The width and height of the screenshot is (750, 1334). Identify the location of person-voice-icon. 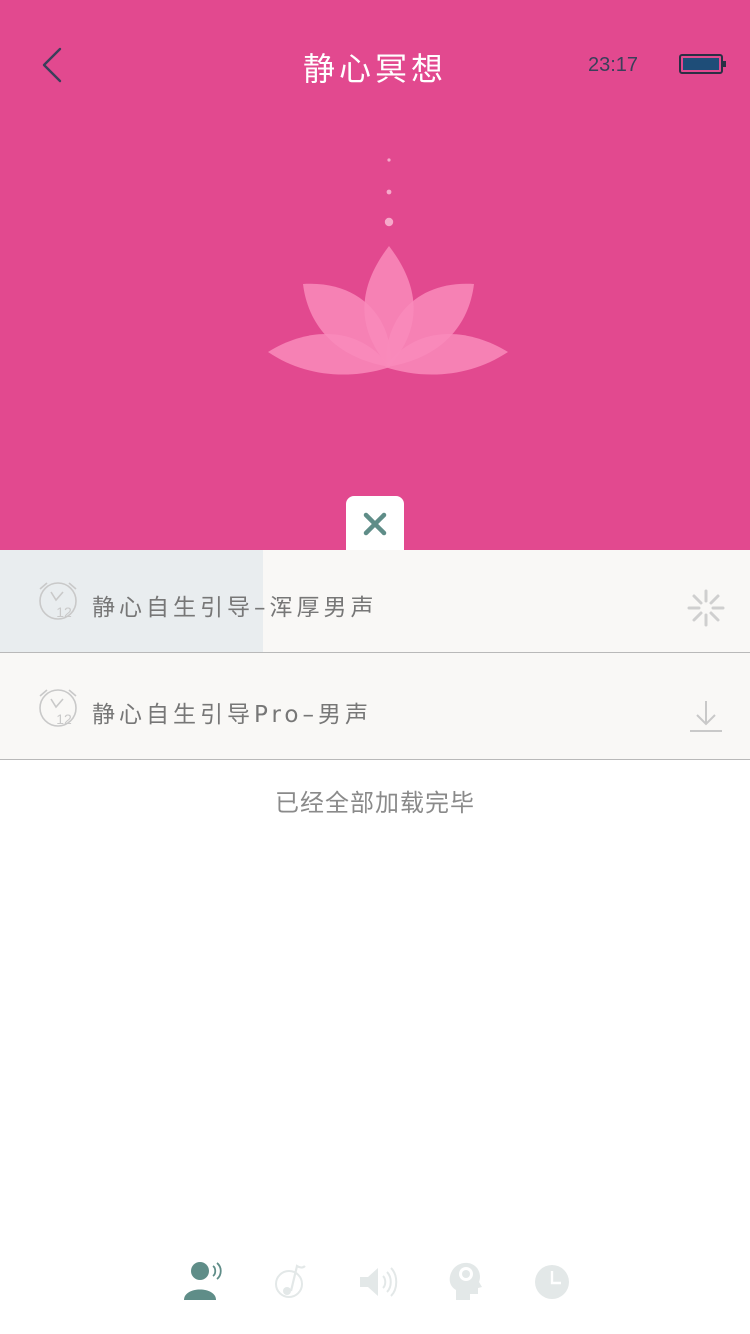
(203, 1281).